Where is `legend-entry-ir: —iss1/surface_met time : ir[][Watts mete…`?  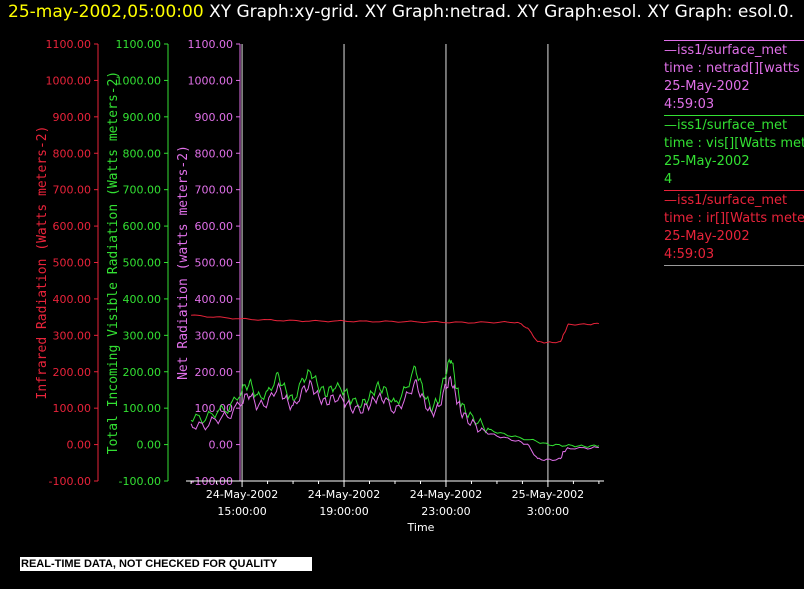
legend-entry-ir: —iss1/surface_met time : ir[][Watts mete… is located at coordinates (734, 227).